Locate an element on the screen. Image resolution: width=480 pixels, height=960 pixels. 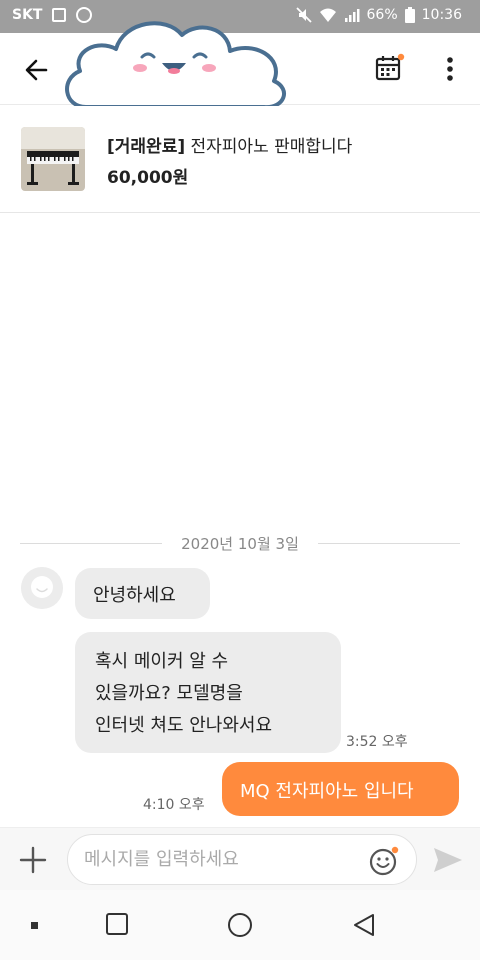
incoming-message-bubble: 혹시 메이커 알 수 있을까요? 모델명을 인터넷 쳐도 안나와서요 is located at coordinates (208, 692).